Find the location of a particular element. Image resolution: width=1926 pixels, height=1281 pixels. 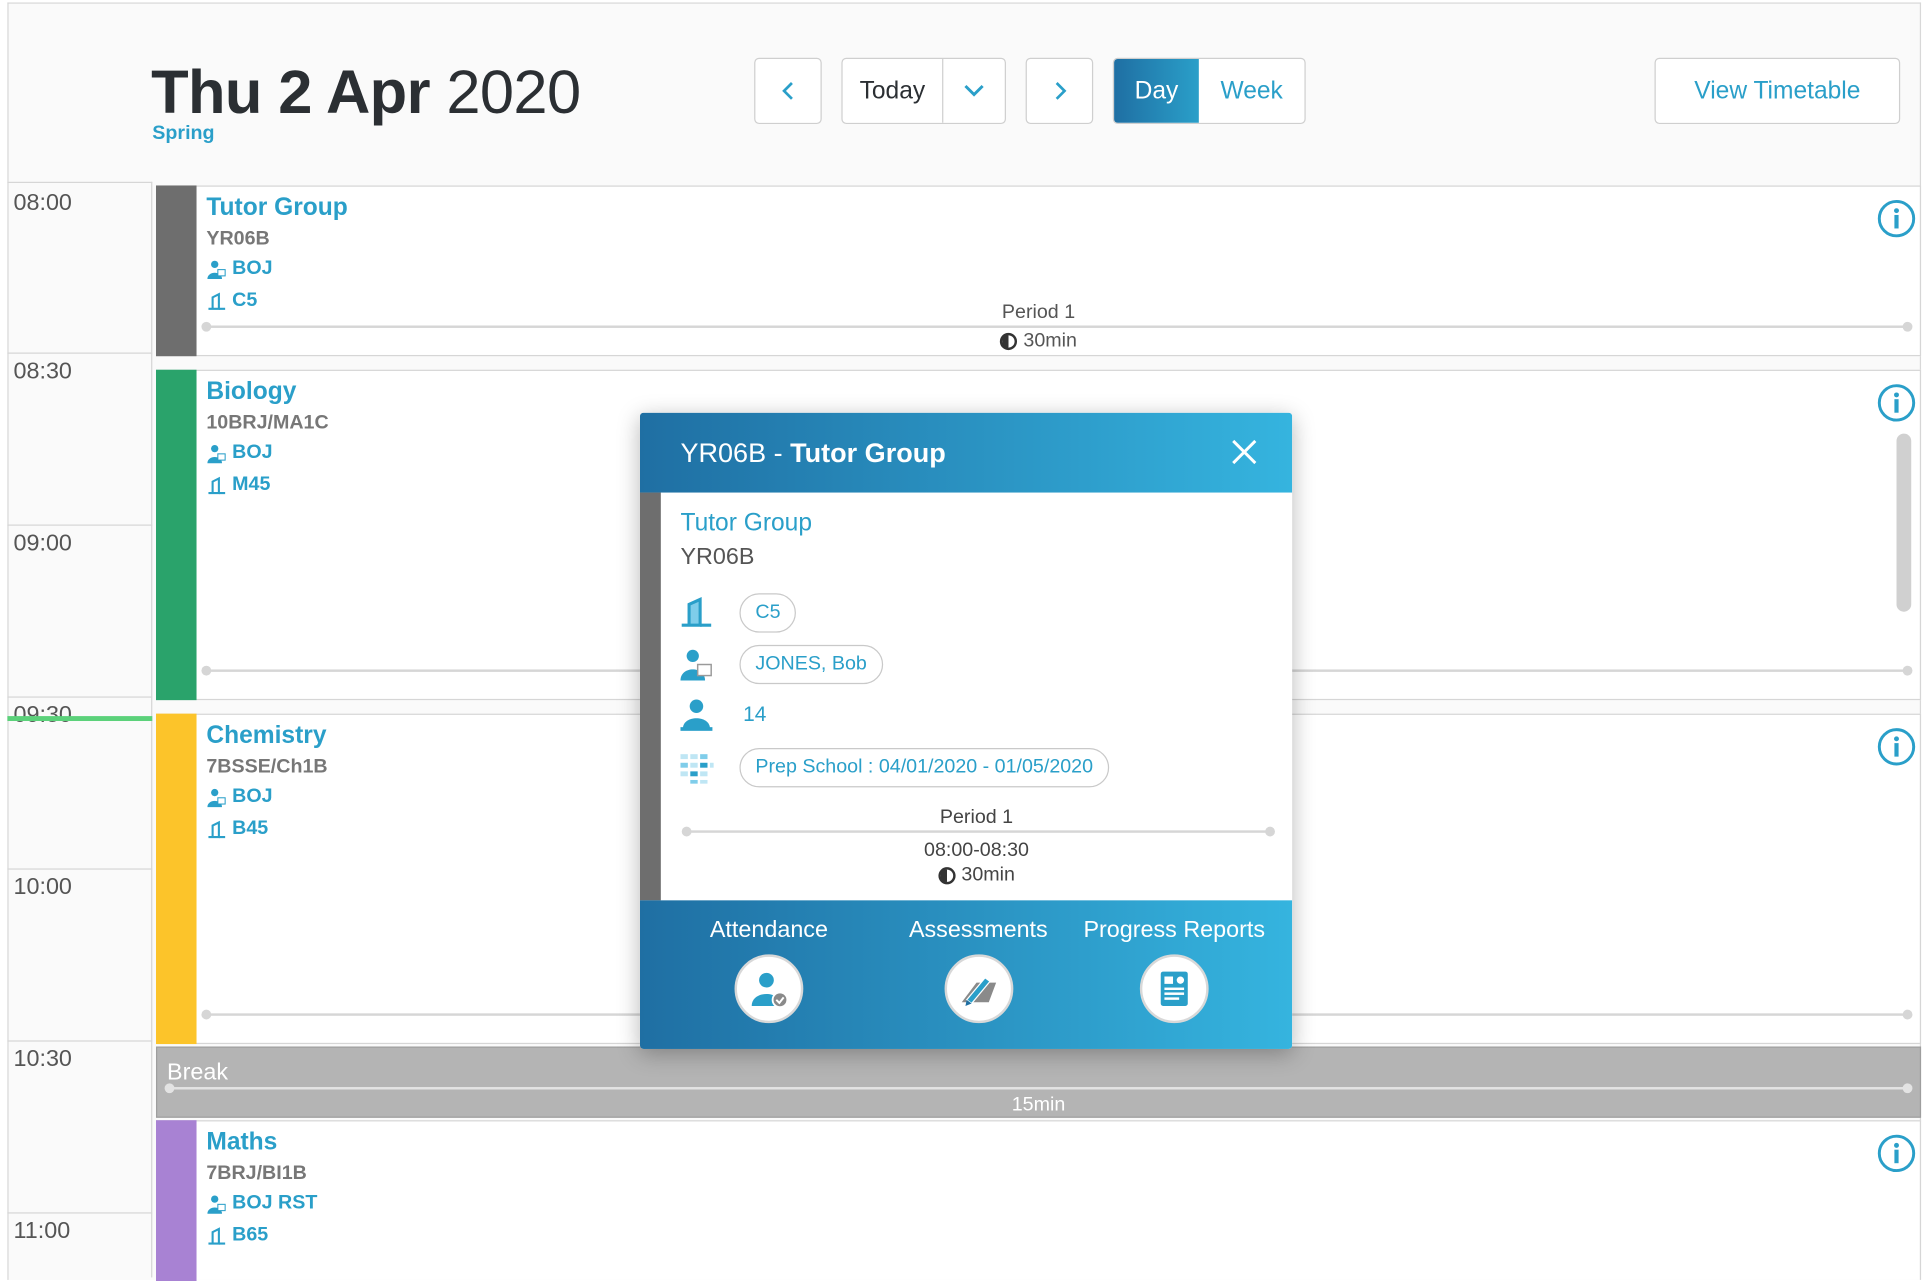

lesson-teacher: BOJ RST is located at coordinates (261, 1204).